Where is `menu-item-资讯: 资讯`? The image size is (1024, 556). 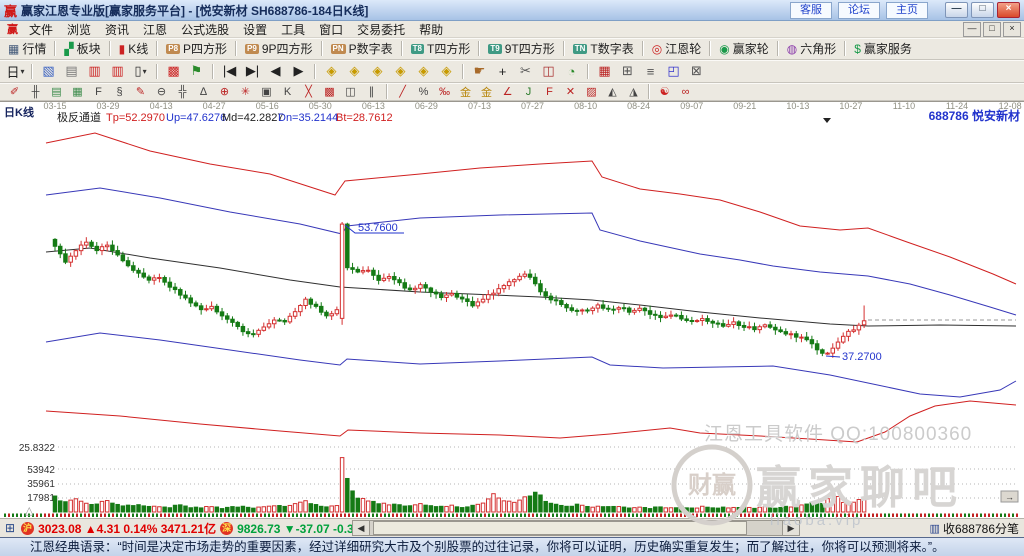
menu-item-资讯: 资讯 is located at coordinates (117, 29).